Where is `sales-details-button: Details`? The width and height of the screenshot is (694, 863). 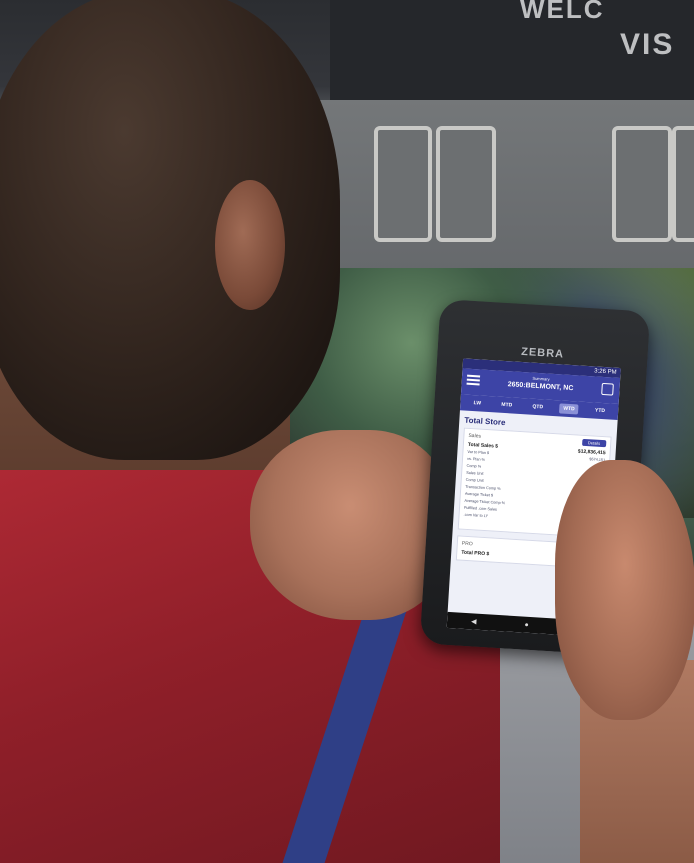 sales-details-button: Details is located at coordinates (594, 443).